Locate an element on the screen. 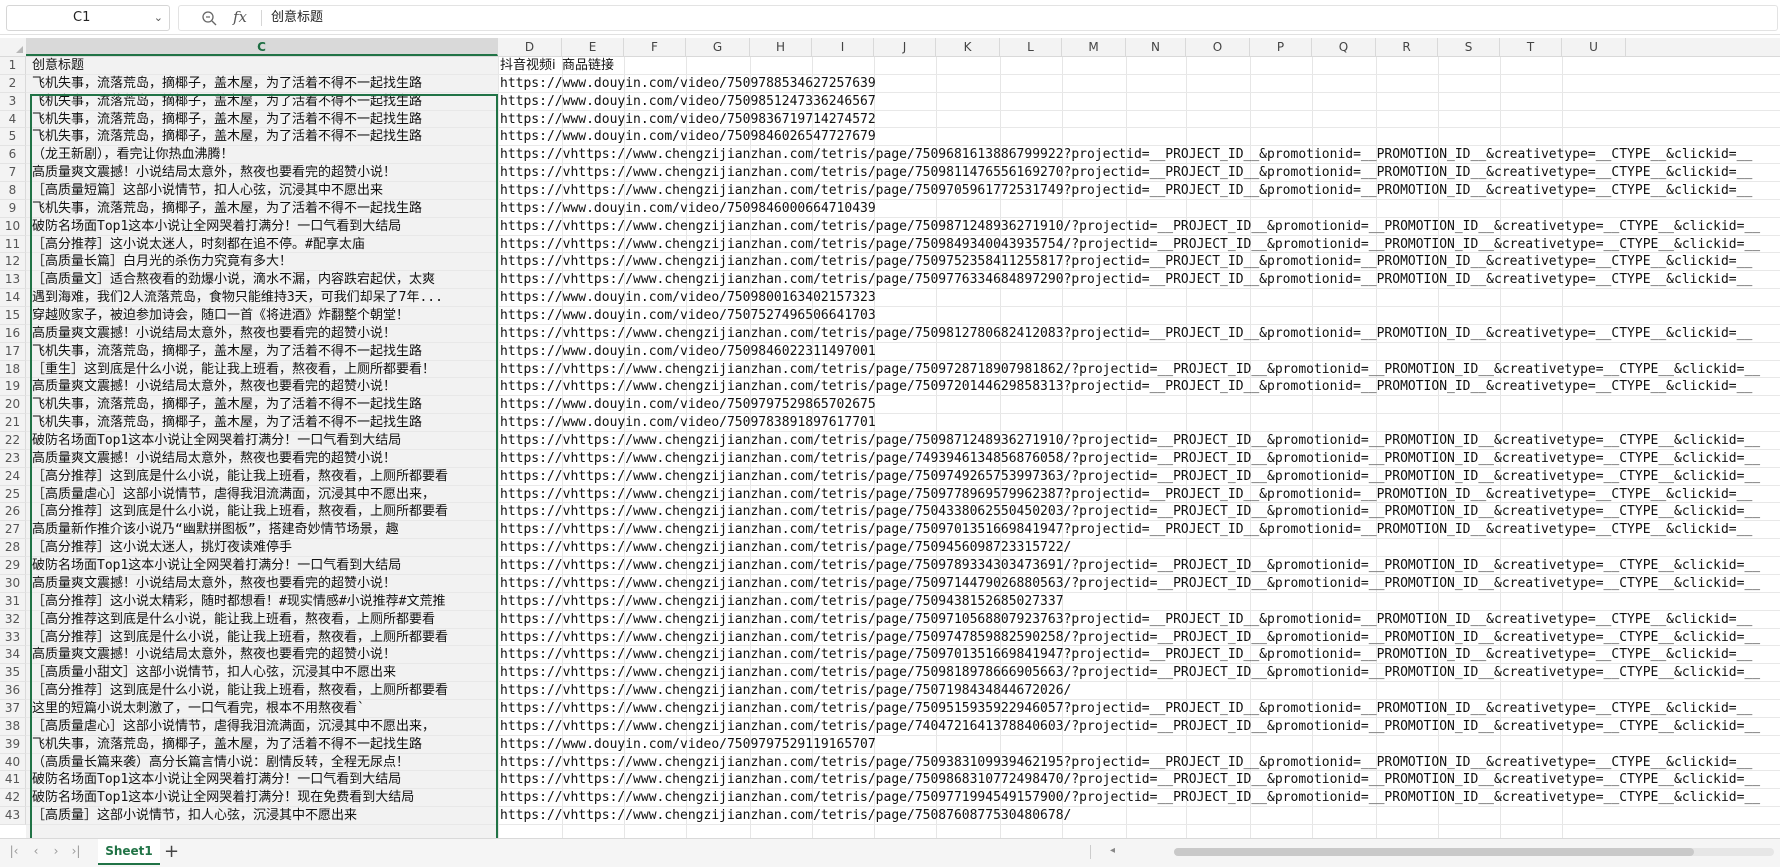 This screenshot has width=1780, height=867. column-header-s: S is located at coordinates (1469, 47).